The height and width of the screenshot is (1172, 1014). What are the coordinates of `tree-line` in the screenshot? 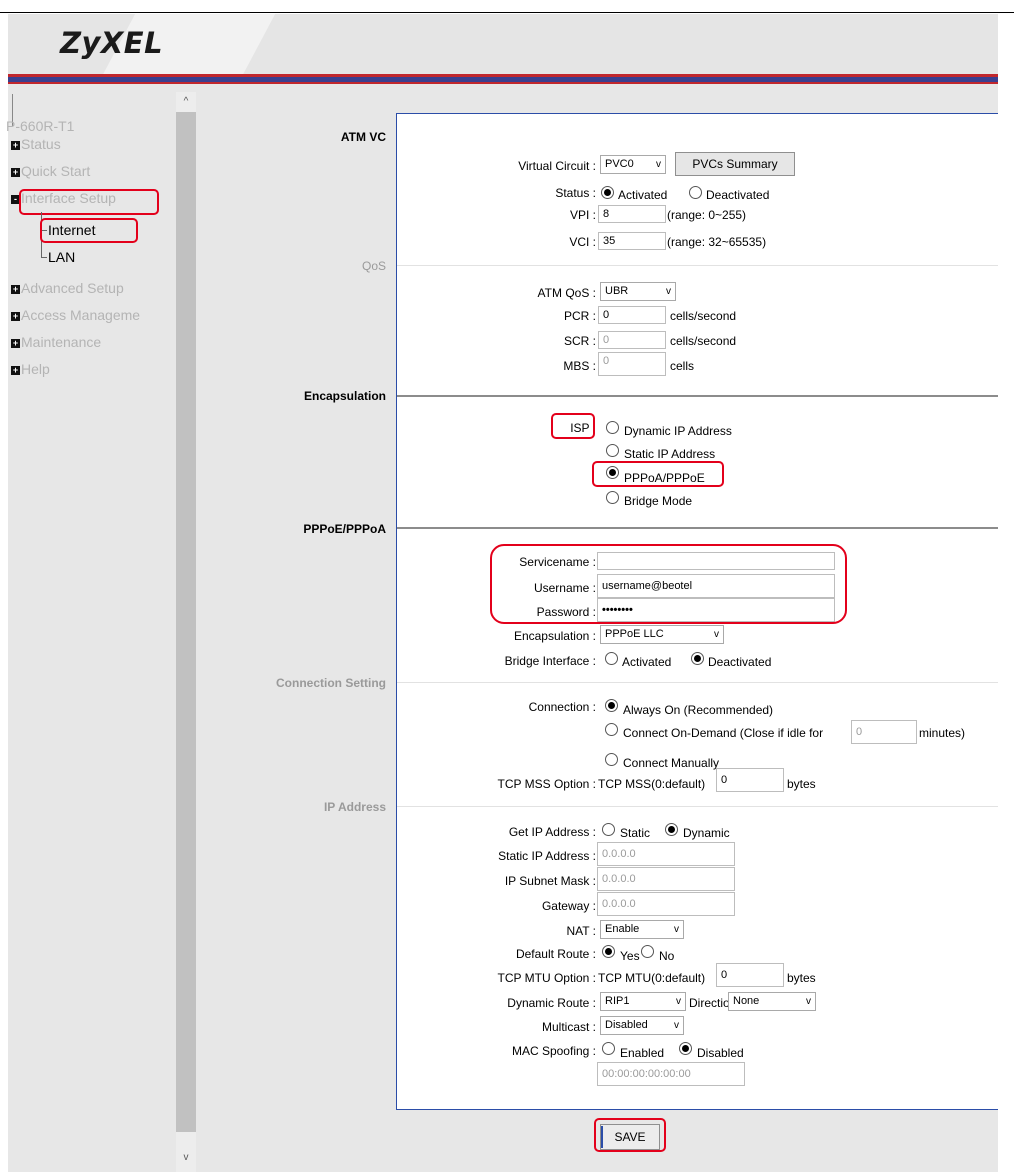 It's located at (44, 257).